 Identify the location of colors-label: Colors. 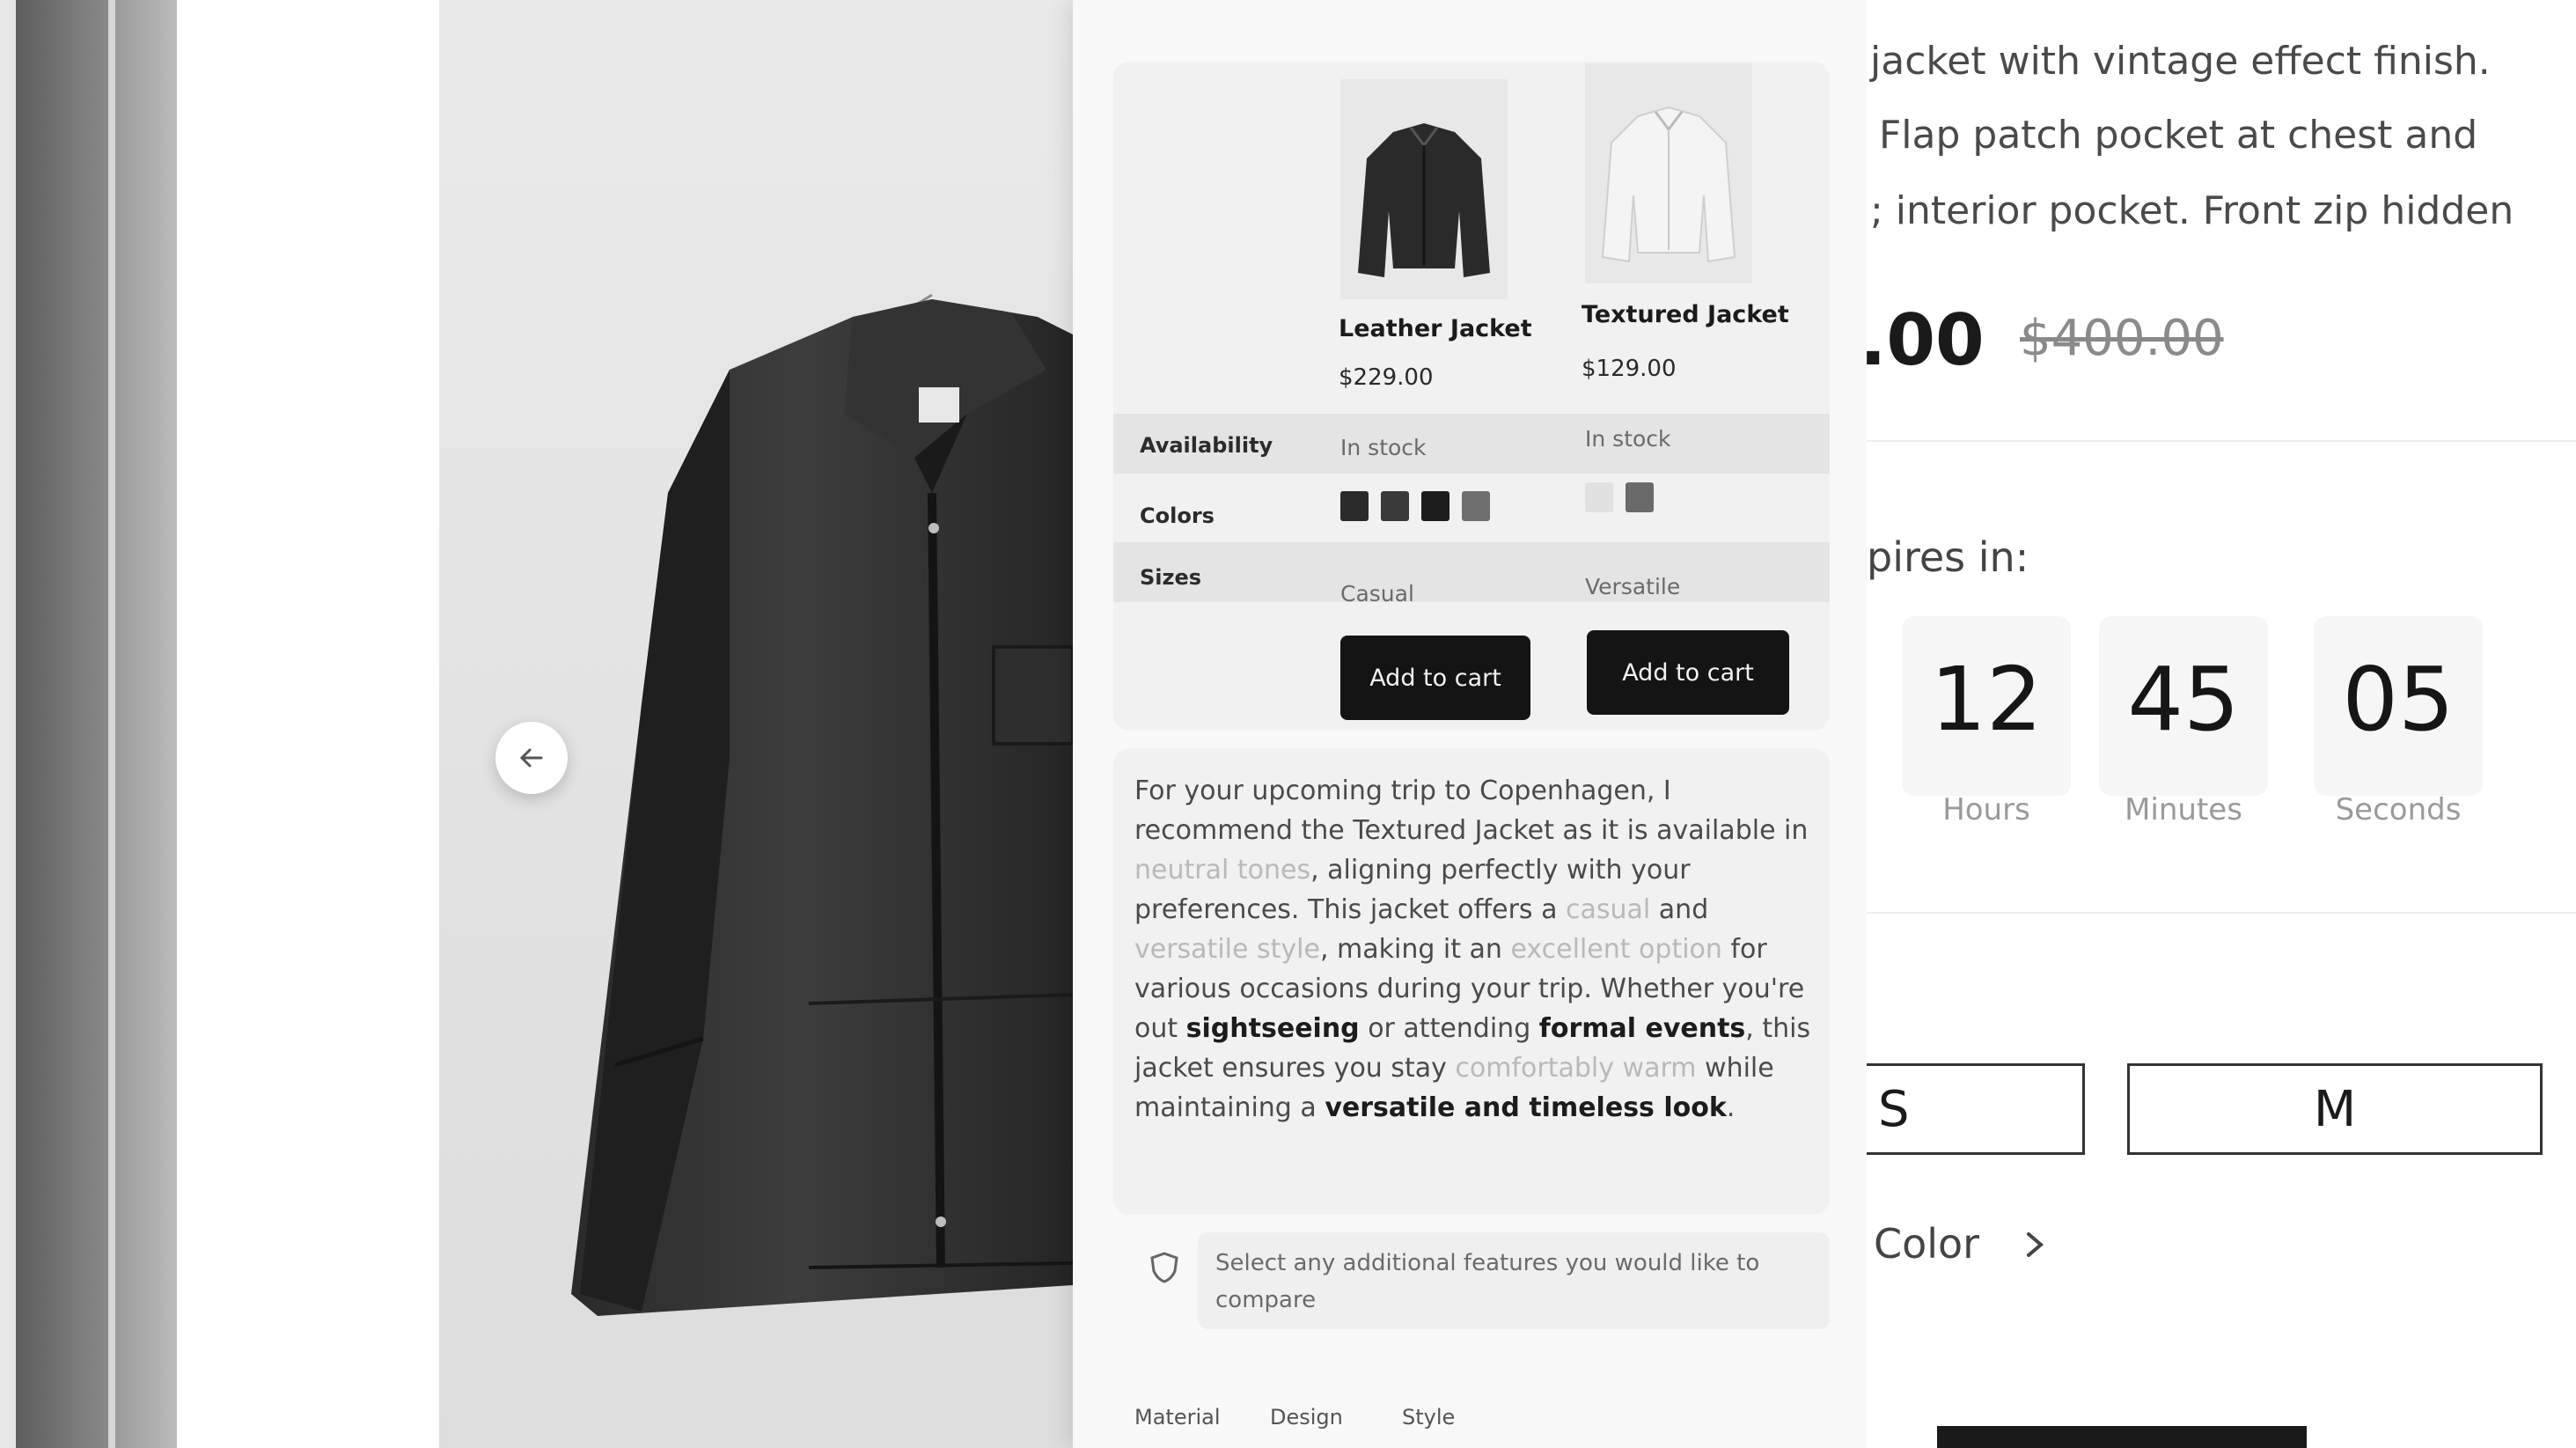
(1177, 515).